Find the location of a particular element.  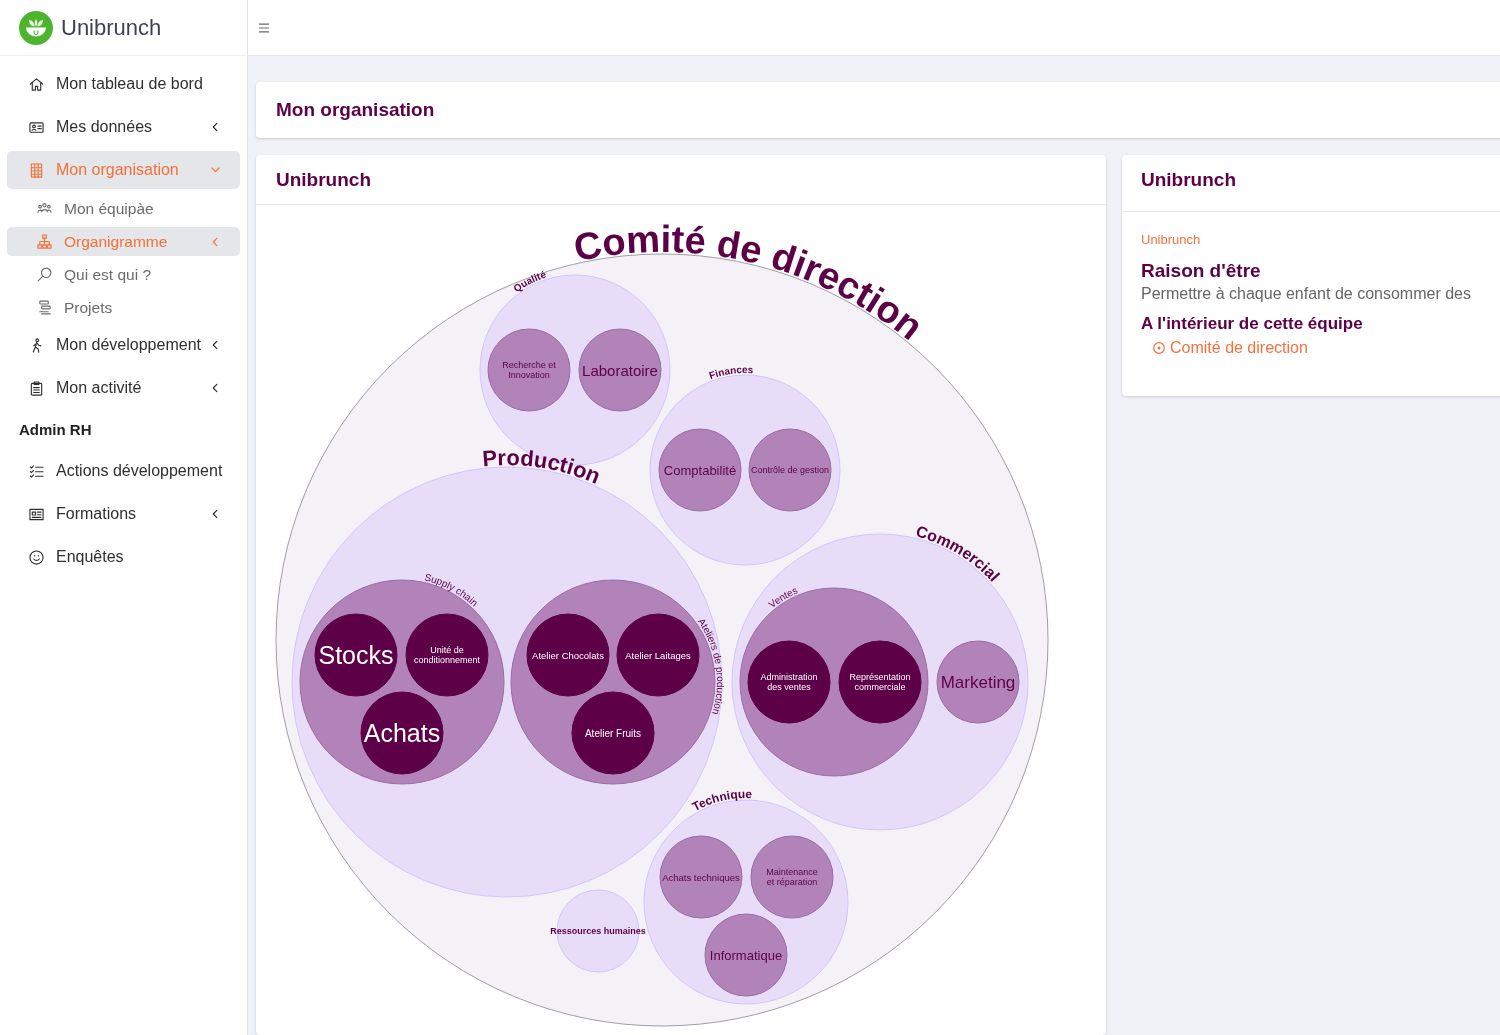

team-label: Atelier Chocolats is located at coordinates (568, 655).